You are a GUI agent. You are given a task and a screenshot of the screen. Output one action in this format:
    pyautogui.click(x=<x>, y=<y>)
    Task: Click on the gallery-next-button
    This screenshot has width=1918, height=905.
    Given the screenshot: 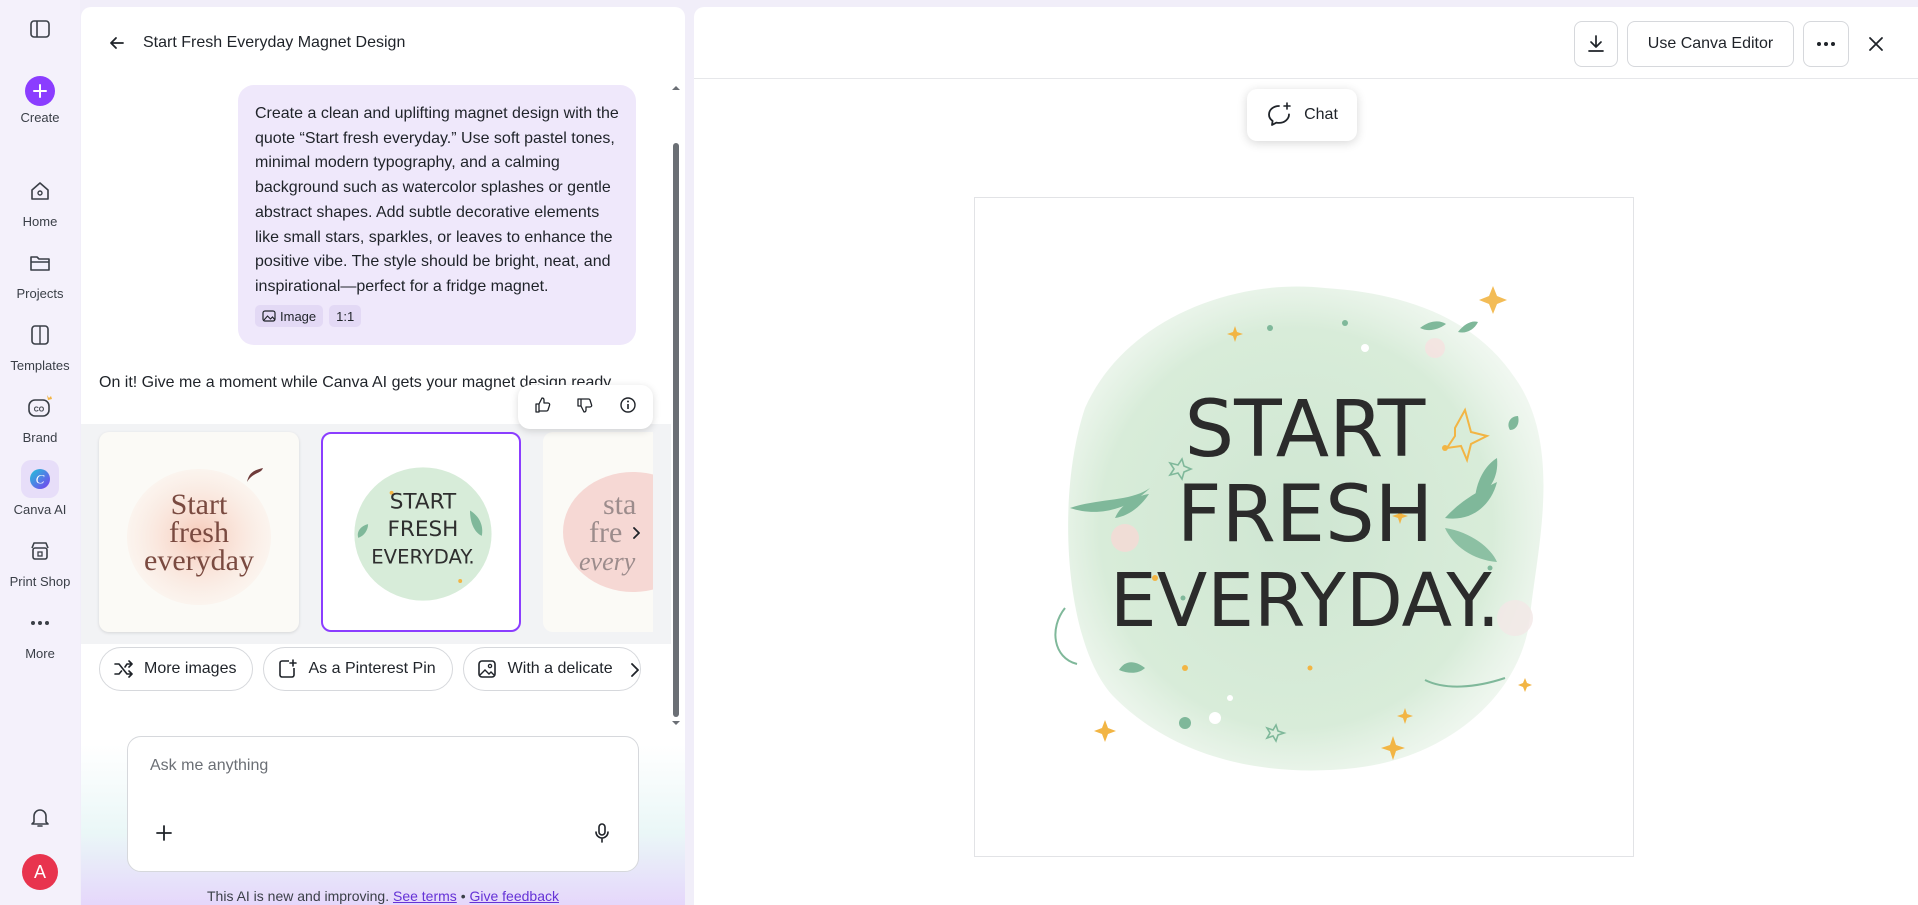 What is the action you would take?
    pyautogui.click(x=636, y=533)
    